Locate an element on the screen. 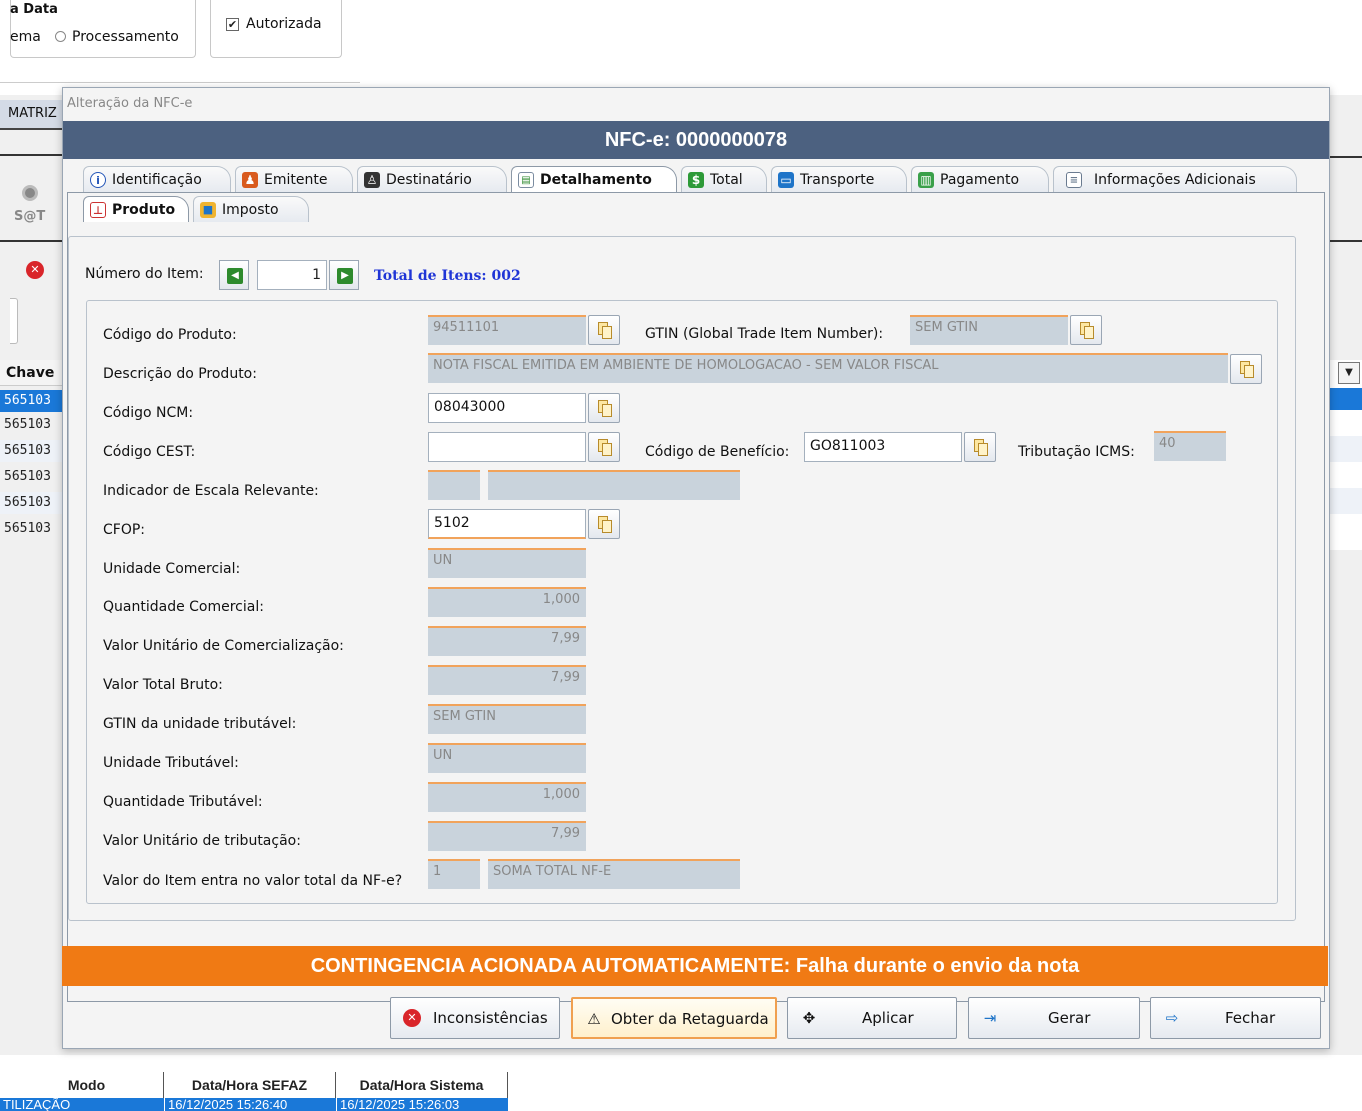 The image size is (1362, 1111). fechar-button: ⇨ Fechar is located at coordinates (1235, 1018).